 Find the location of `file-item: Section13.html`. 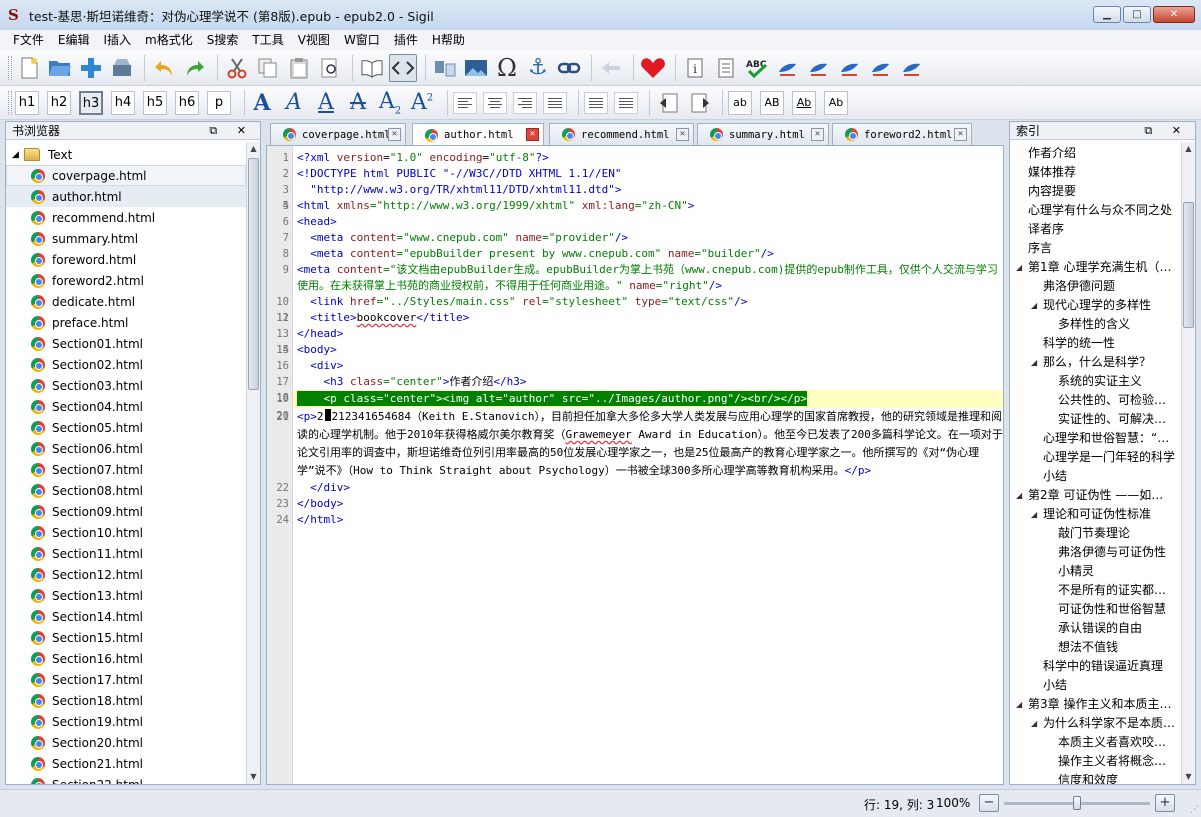

file-item: Section13.html is located at coordinates (126, 595).